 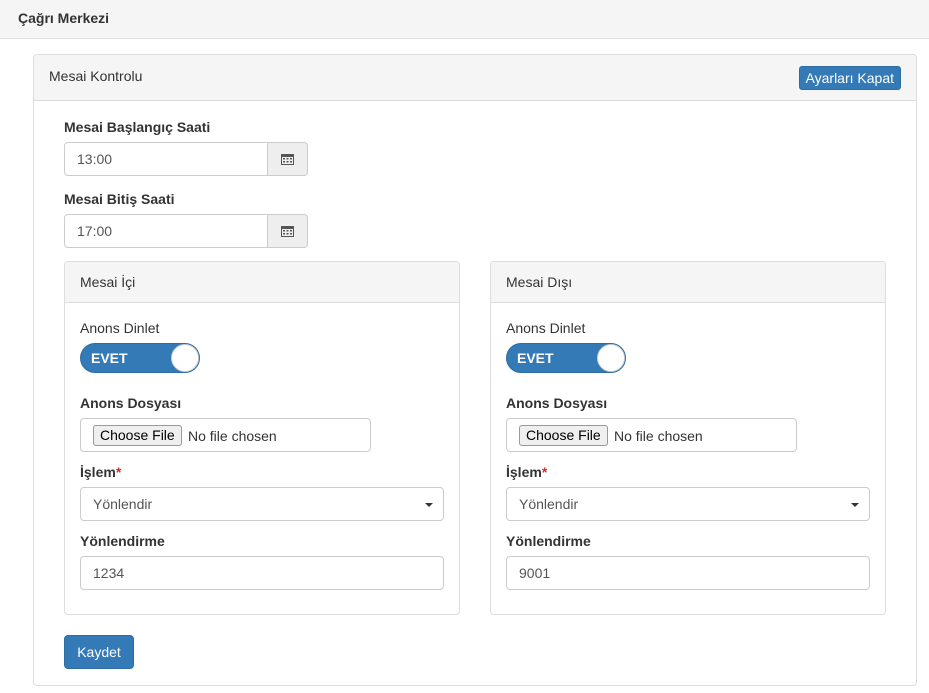 I want to click on outside-file-input: Choose File No file chosen, so click(x=651, y=435).